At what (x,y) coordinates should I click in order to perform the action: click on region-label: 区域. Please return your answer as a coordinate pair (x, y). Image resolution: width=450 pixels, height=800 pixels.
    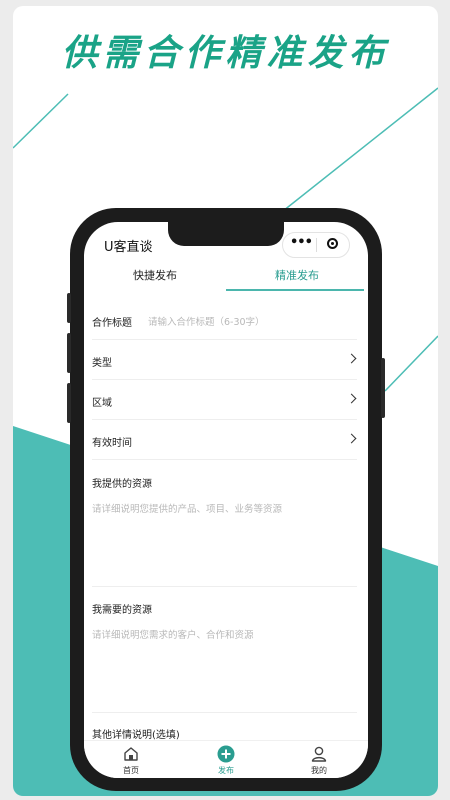
    Looking at the image, I should click on (102, 403).